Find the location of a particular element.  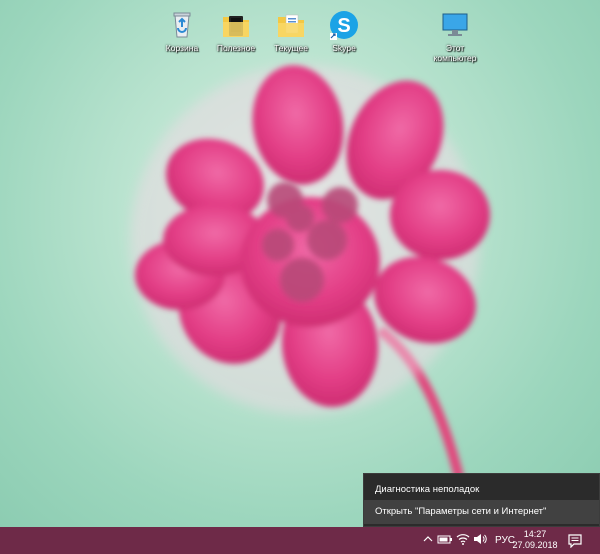

menu-item-open-network-settings: Открыть "Параметры сети и Интернет" is located at coordinates (481, 512).